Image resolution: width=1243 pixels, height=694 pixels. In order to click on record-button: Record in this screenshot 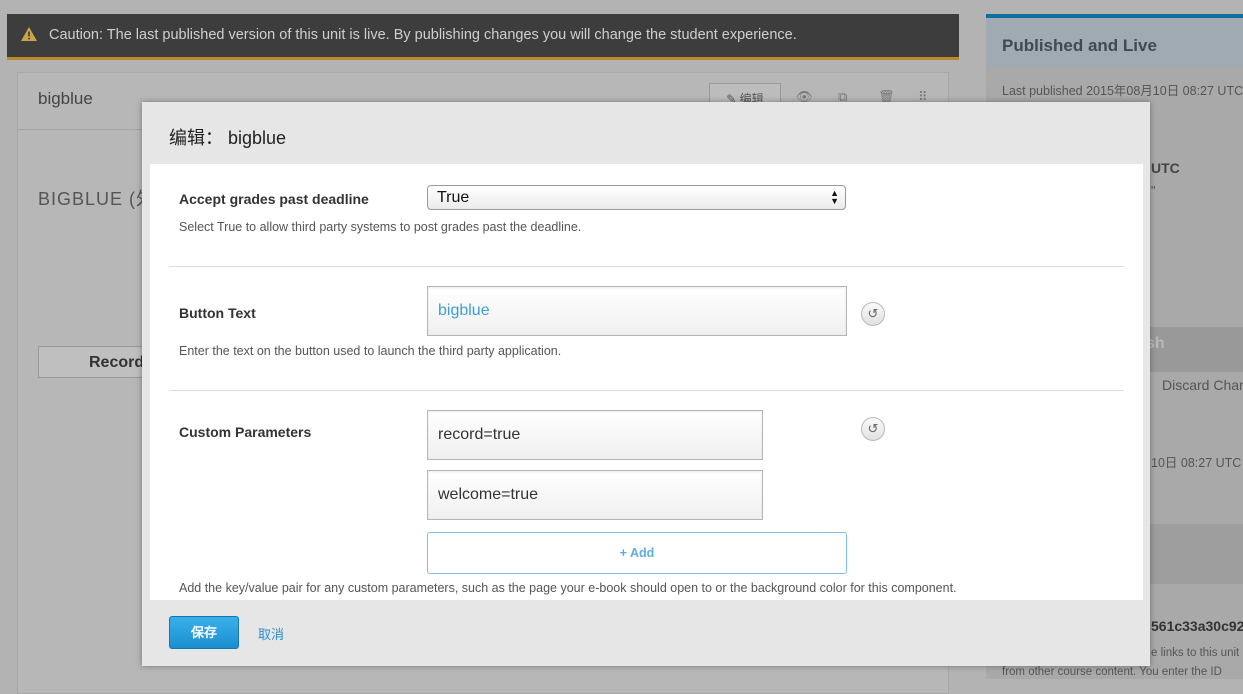, I will do `click(98, 362)`.